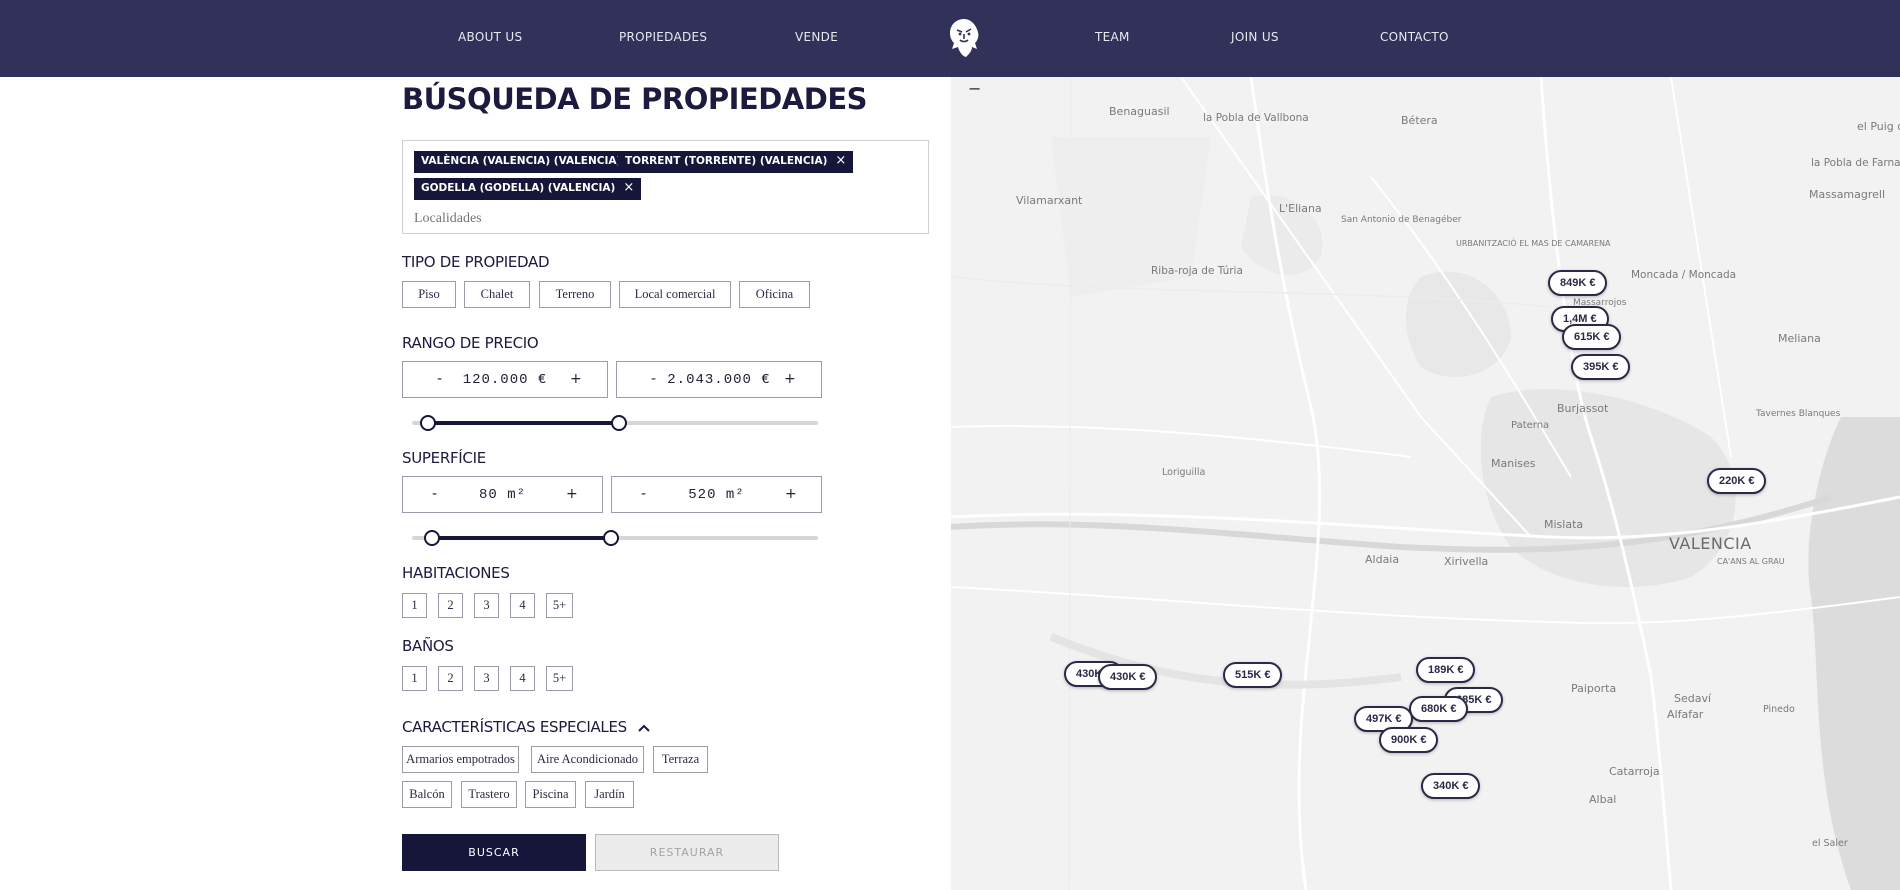 The image size is (1900, 890). What do you see at coordinates (1799, 338) in the screenshot?
I see `map-label: Meliana` at bounding box center [1799, 338].